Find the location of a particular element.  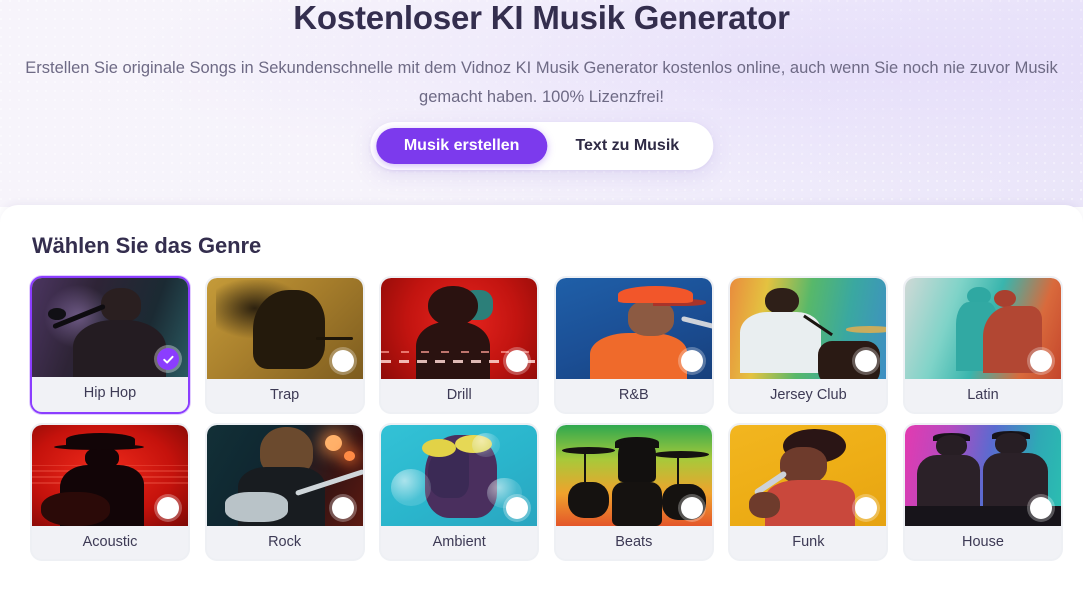

genre-card-label: Trap is located at coordinates (284, 395).